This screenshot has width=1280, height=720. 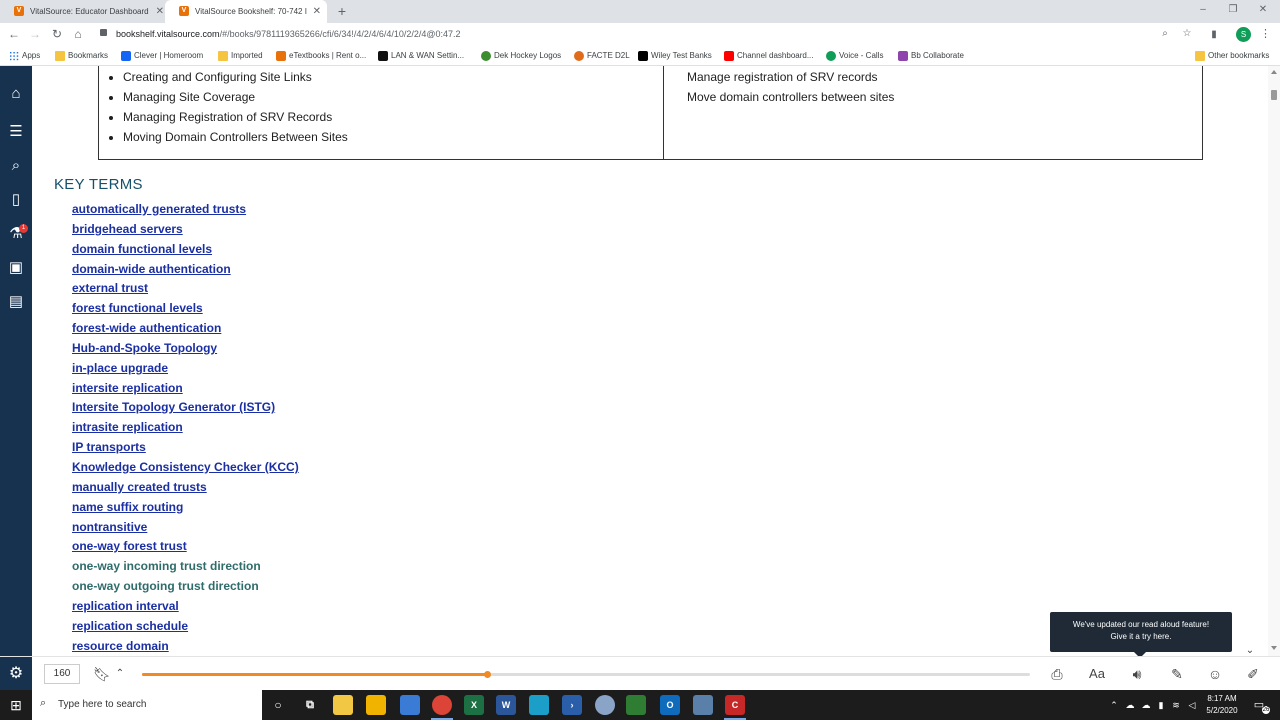 What do you see at coordinates (572, 705) in the screenshot?
I see `powershell-icon: ›` at bounding box center [572, 705].